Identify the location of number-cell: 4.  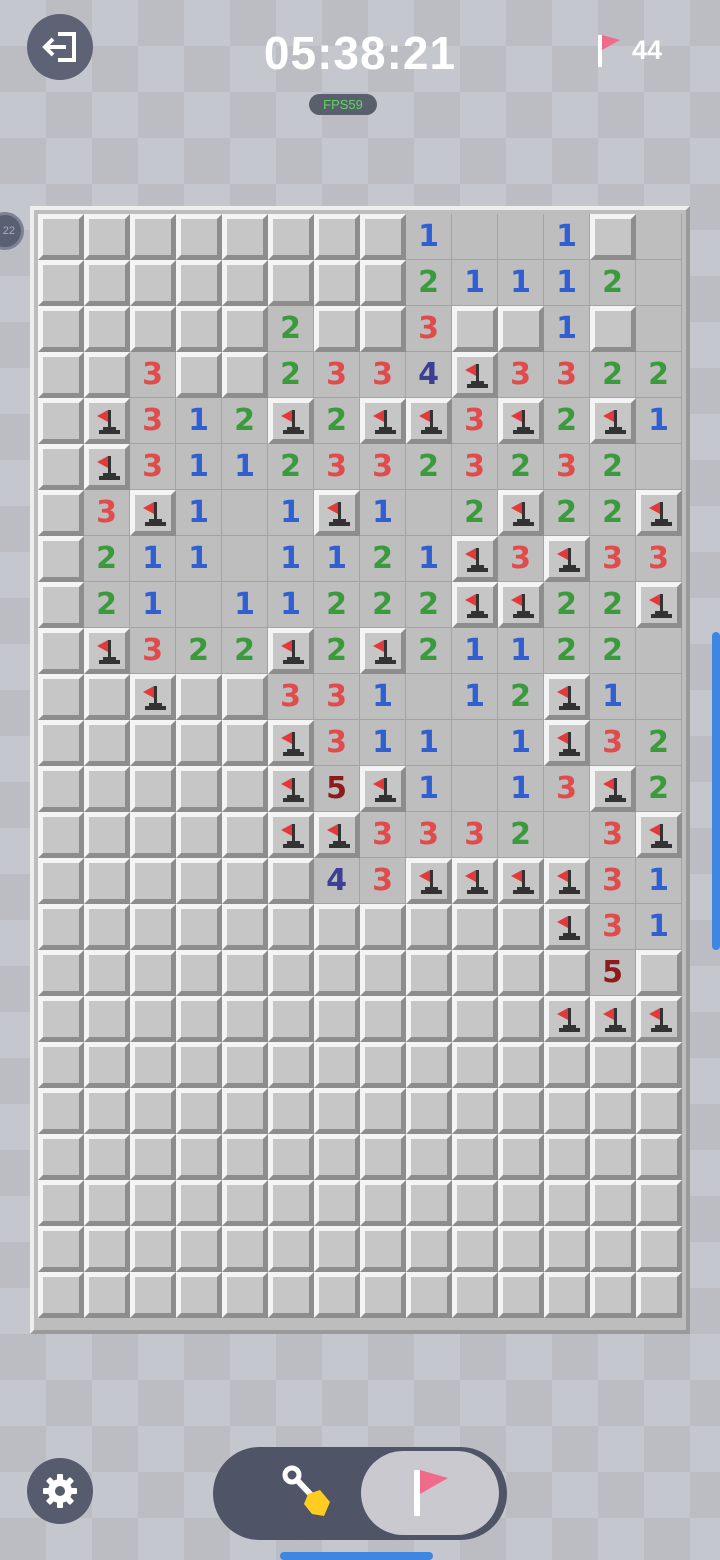
(429, 375).